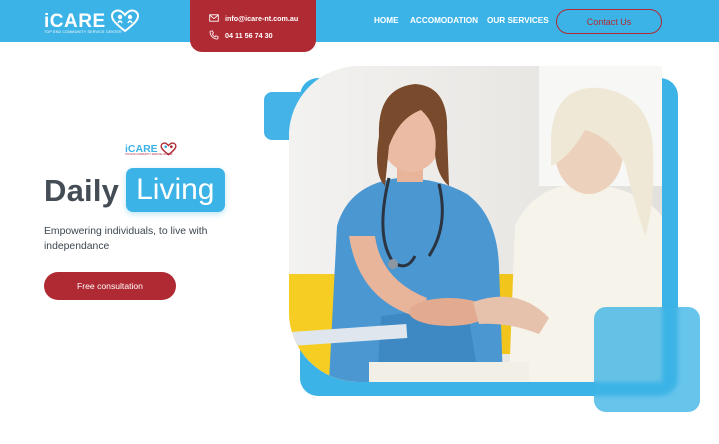 The image size is (719, 444). Describe the element at coordinates (82, 190) in the screenshot. I see `hero-title-dark: Daily` at that location.